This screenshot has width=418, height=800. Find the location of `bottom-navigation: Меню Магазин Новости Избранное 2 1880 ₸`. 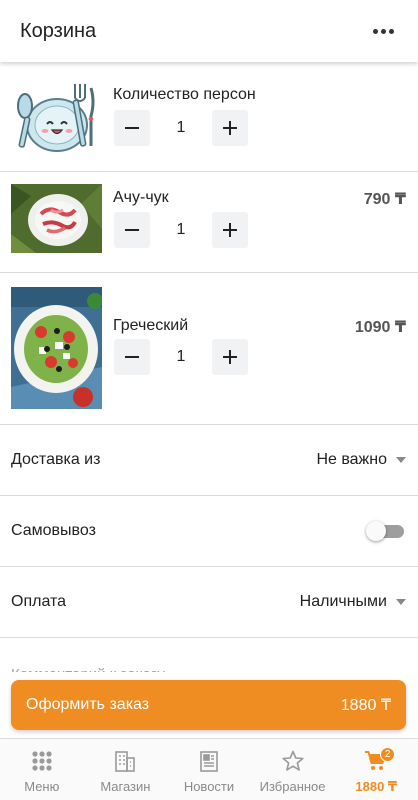

bottom-navigation: Меню Магазин Новости Избранное 2 1880 ₸ is located at coordinates (209, 769).